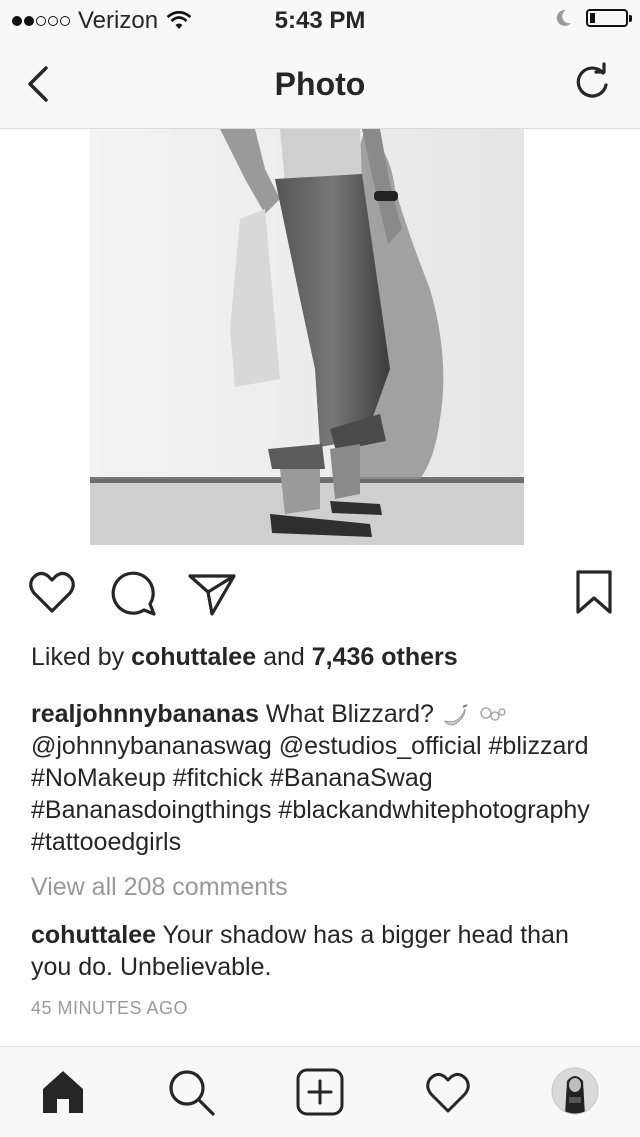 The height and width of the screenshot is (1137, 640). I want to click on dash-emoji-icon, so click(493, 714).